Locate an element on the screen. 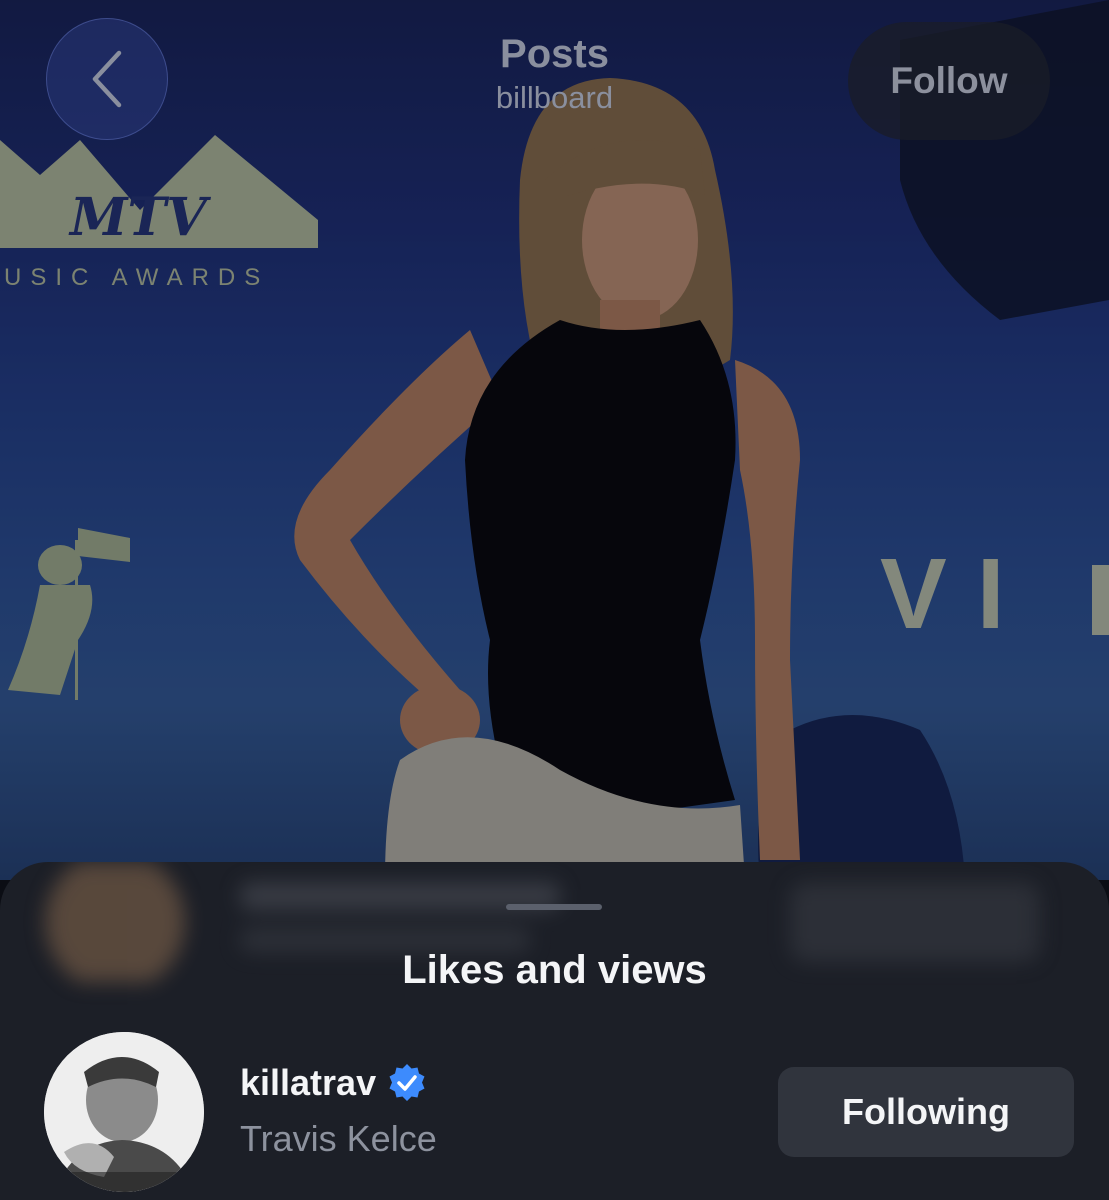  user-full-name: Travis Kelce is located at coordinates (338, 1138).